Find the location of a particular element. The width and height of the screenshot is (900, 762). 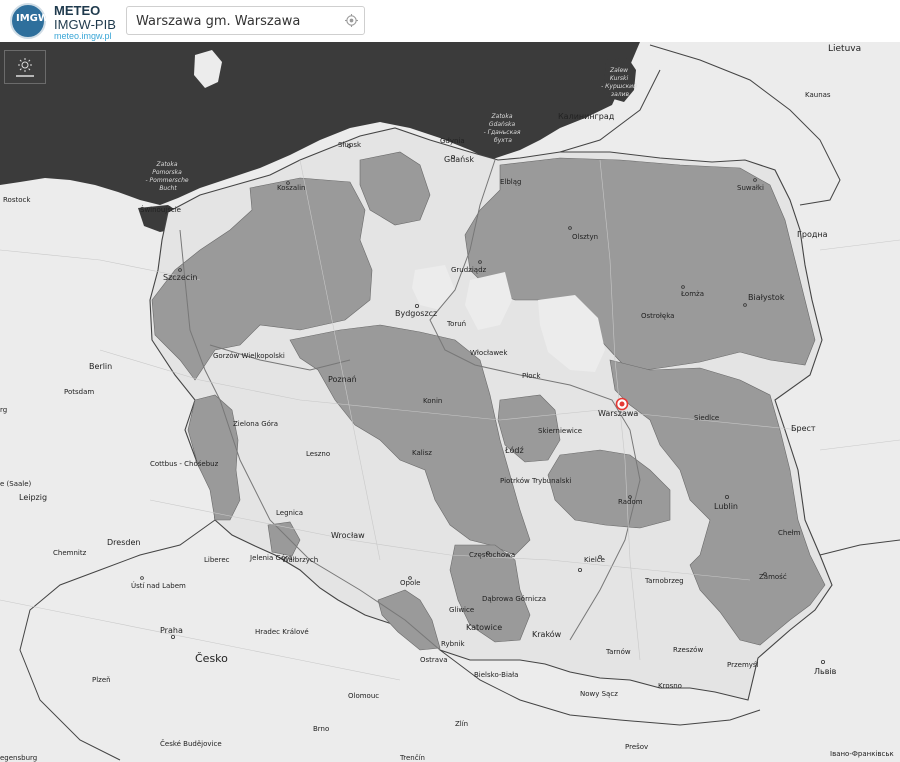

city-label-usti: Ústí nad Labem is located at coordinates (158, 585).